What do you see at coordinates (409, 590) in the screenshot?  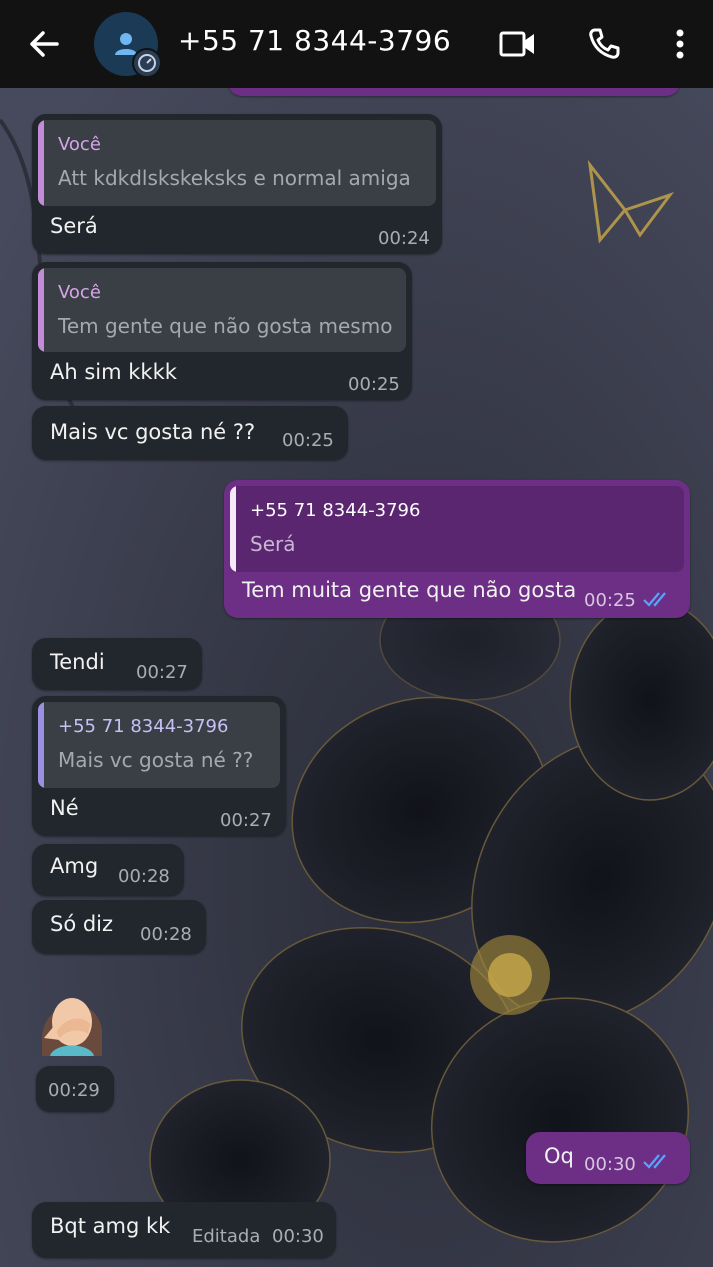 I see `message-text: Tem muita gente que não gosta` at bounding box center [409, 590].